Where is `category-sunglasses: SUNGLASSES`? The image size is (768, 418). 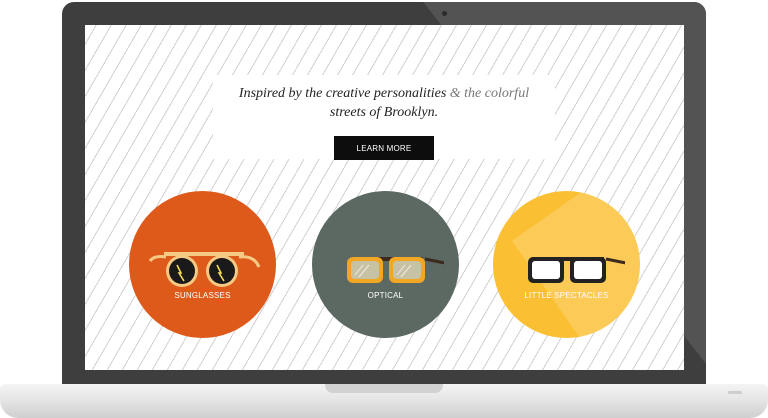 category-sunglasses: SUNGLASSES is located at coordinates (202, 264).